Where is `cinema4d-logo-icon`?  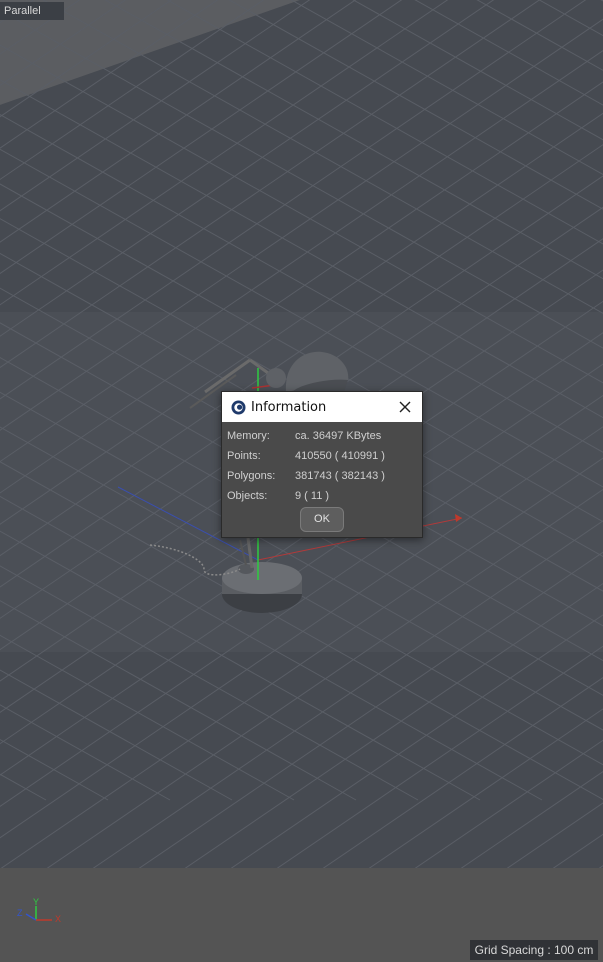 cinema4d-logo-icon is located at coordinates (238, 407).